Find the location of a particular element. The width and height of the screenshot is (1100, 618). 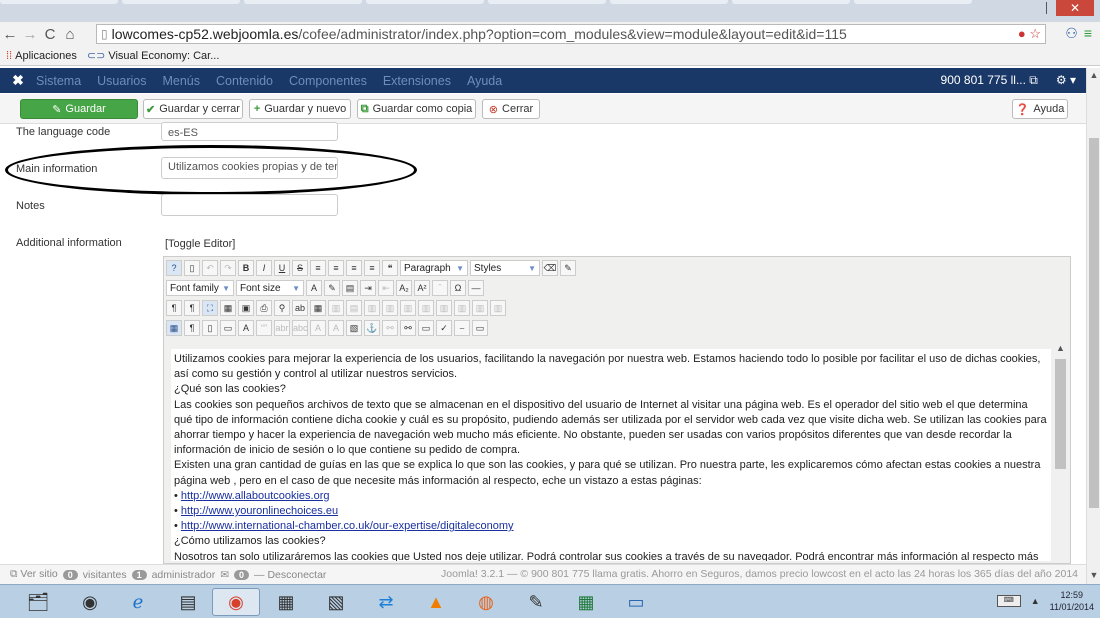

browser-app-icon: ◉ is located at coordinates (90, 602).